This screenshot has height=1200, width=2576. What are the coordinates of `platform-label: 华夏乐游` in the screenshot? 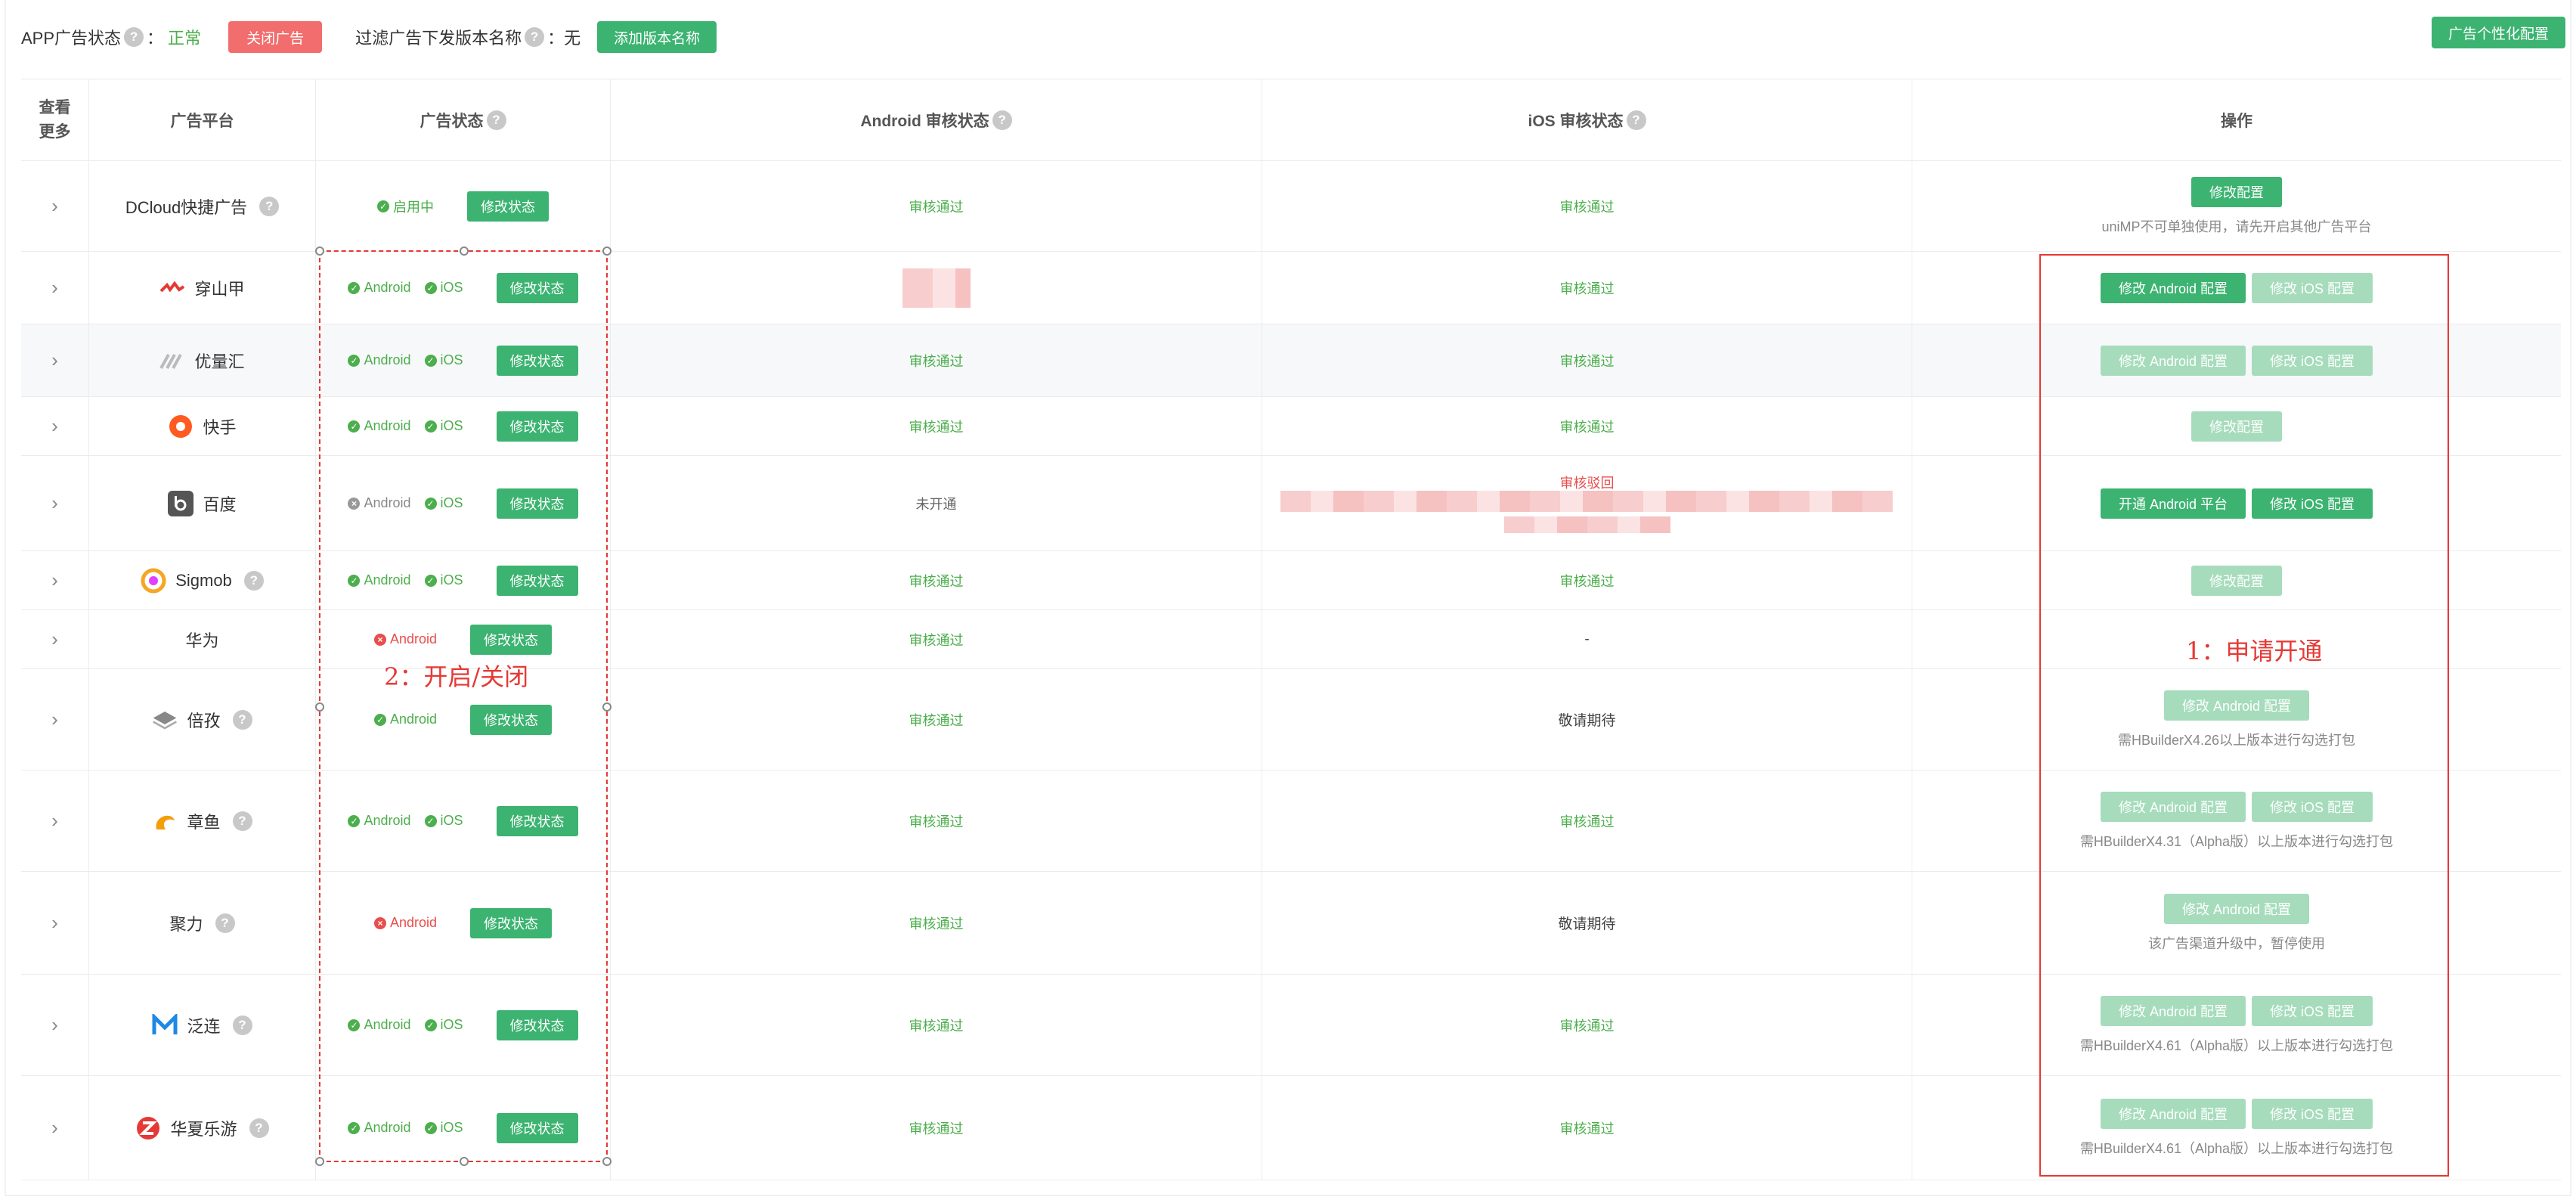 It's located at (203, 1129).